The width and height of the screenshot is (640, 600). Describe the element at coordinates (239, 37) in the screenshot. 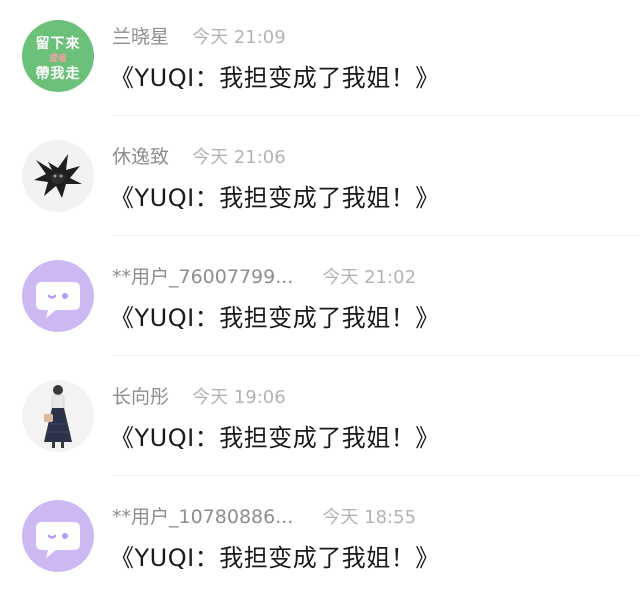

I see `timestamp: 今天 21:09` at that location.